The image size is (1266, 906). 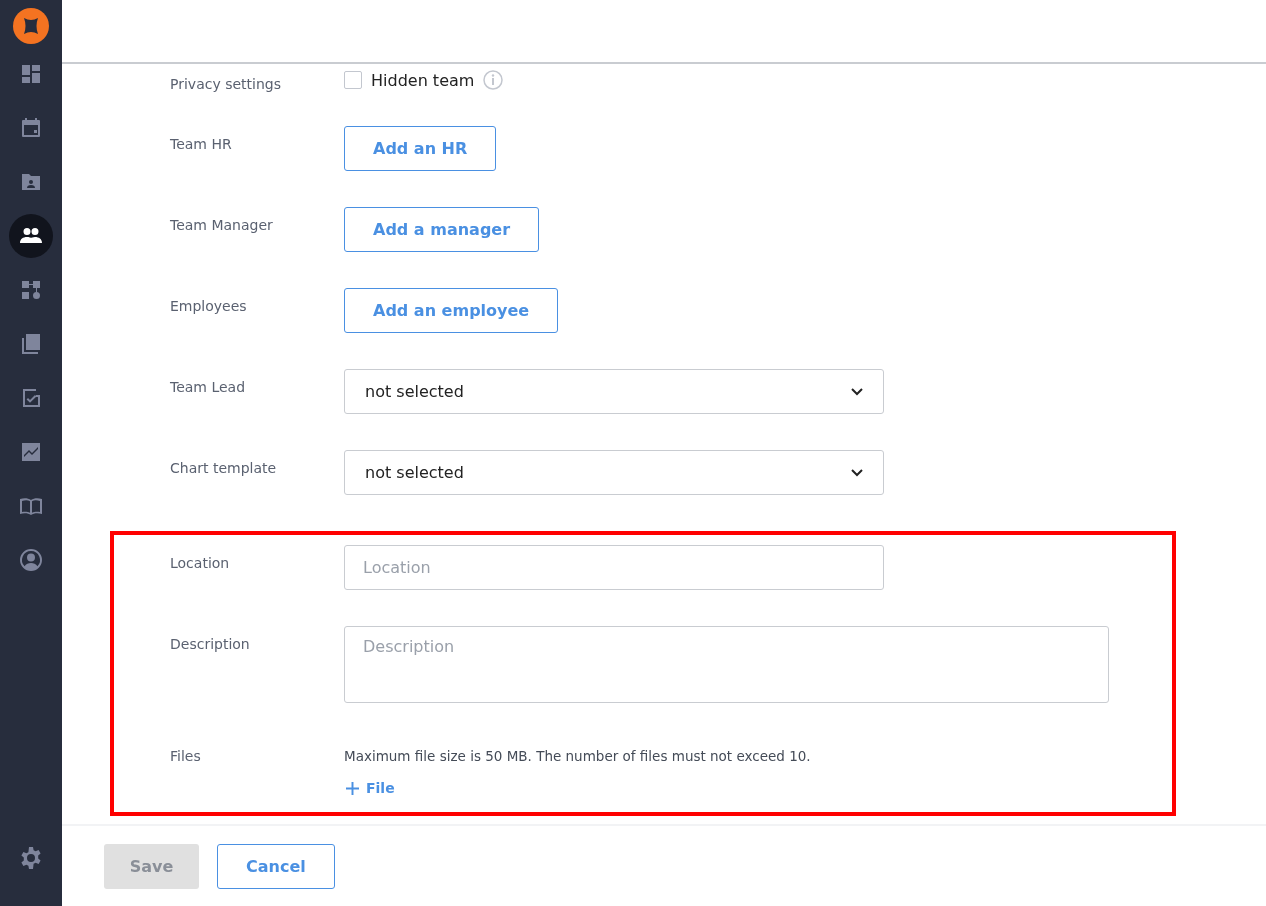 What do you see at coordinates (726, 664) in the screenshot?
I see `textarea-field: Description` at bounding box center [726, 664].